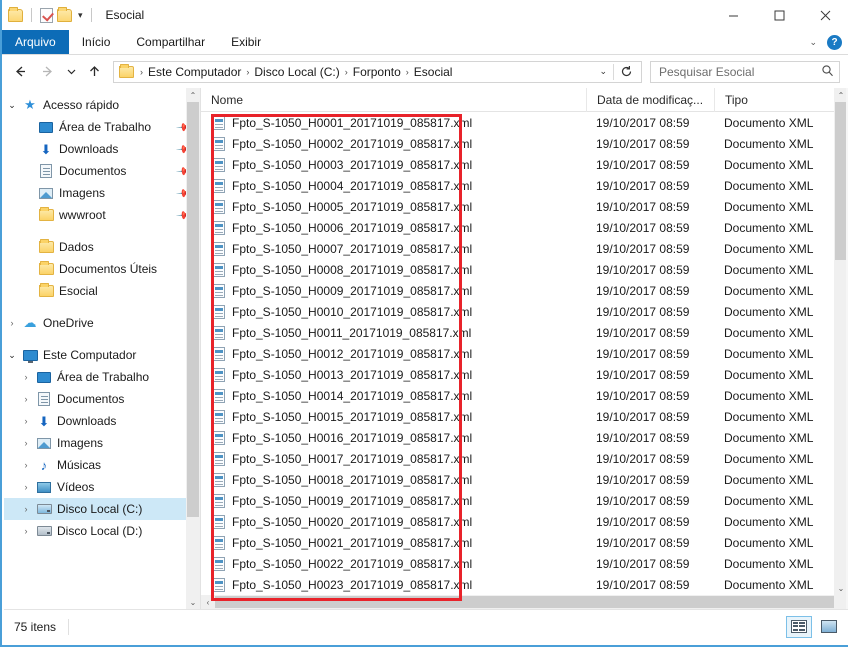 The height and width of the screenshot is (647, 848). What do you see at coordinates (102, 269) in the screenshot?
I see `sidebar-item-documentos-uteis: Documentos Úteis` at bounding box center [102, 269].